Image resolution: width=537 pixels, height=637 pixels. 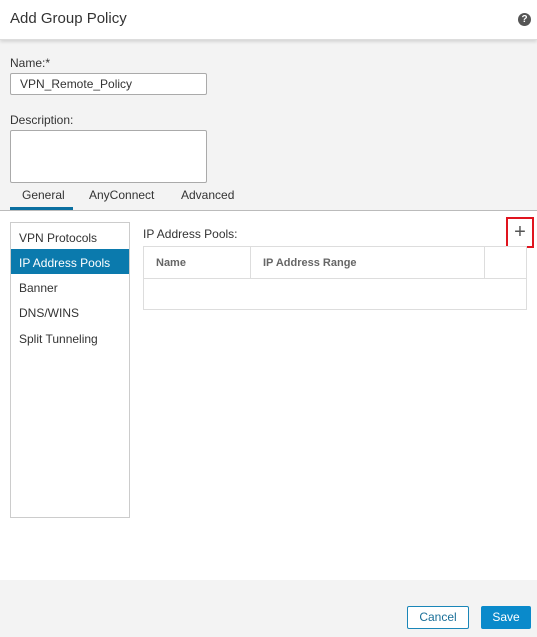 What do you see at coordinates (70, 236) in the screenshot?
I see `nav-item-vpn-protocols: VPN Protocols` at bounding box center [70, 236].